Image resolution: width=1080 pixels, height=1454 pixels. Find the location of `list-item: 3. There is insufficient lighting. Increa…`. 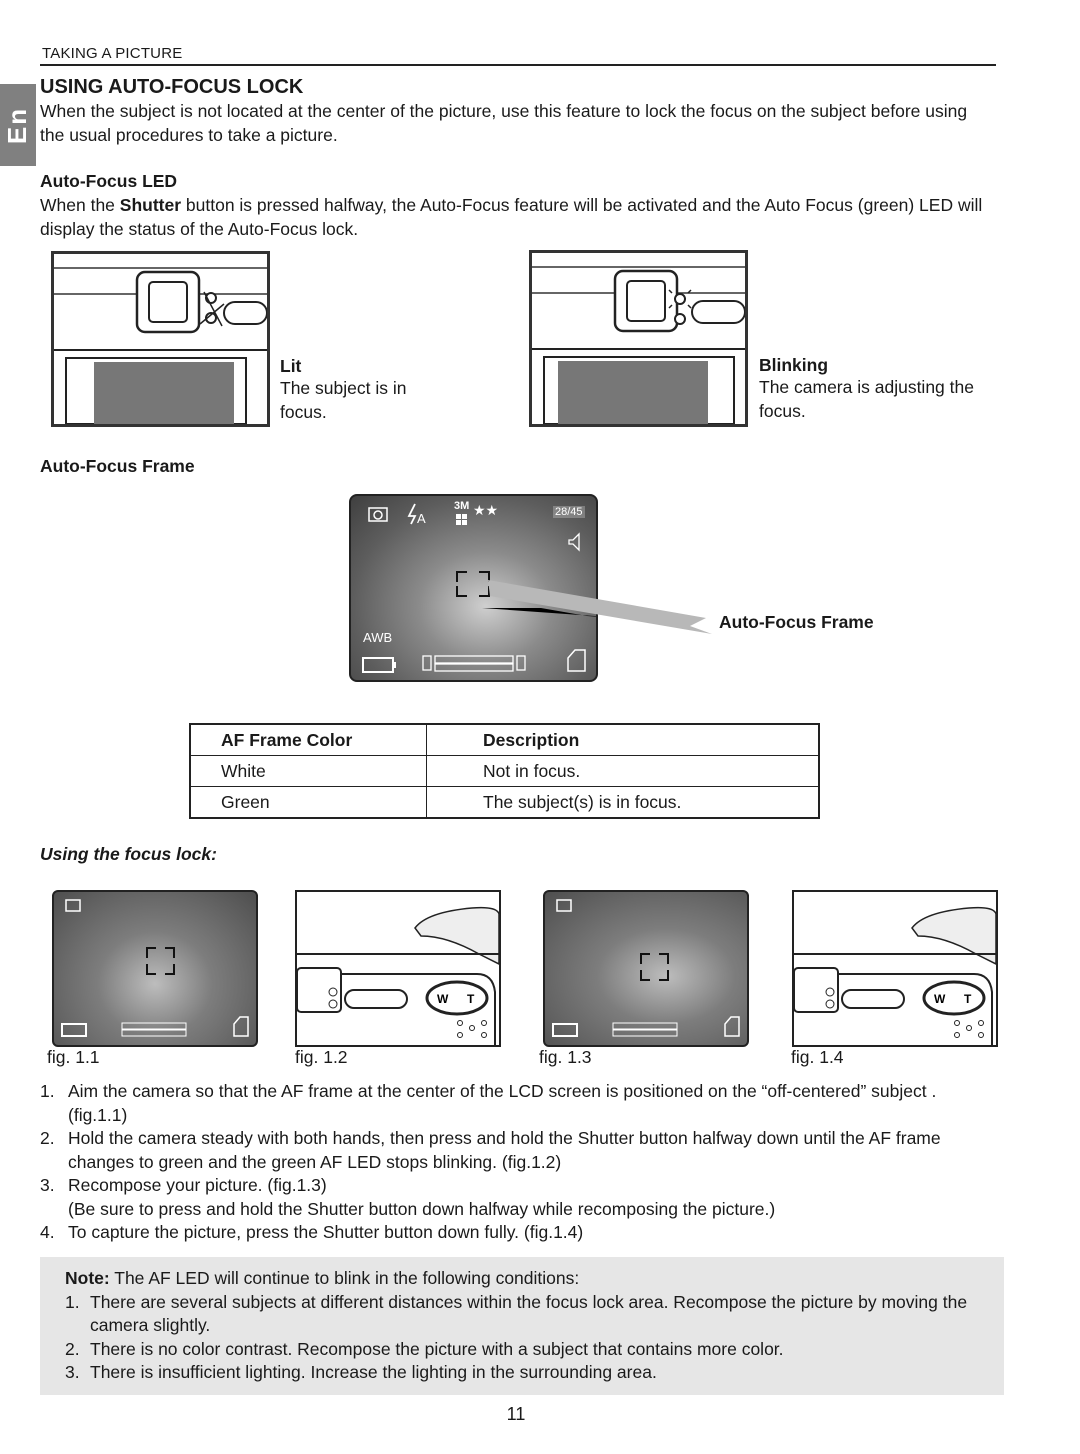

list-item: 3. There is insufficient lighting. Increa… is located at coordinates (534, 1373).